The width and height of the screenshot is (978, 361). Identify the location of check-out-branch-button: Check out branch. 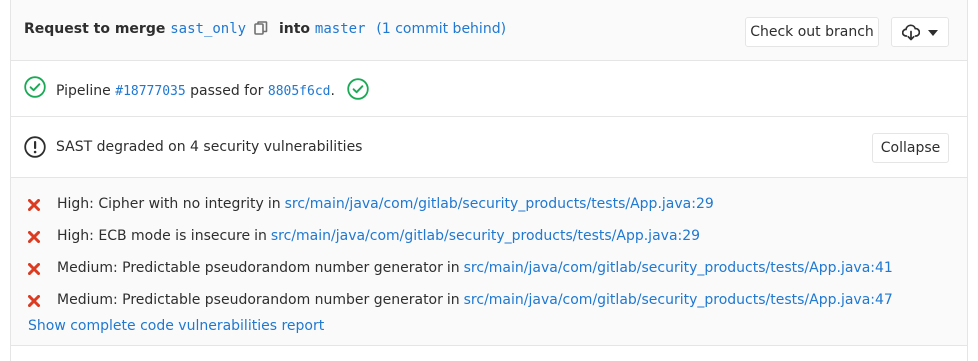
(812, 32).